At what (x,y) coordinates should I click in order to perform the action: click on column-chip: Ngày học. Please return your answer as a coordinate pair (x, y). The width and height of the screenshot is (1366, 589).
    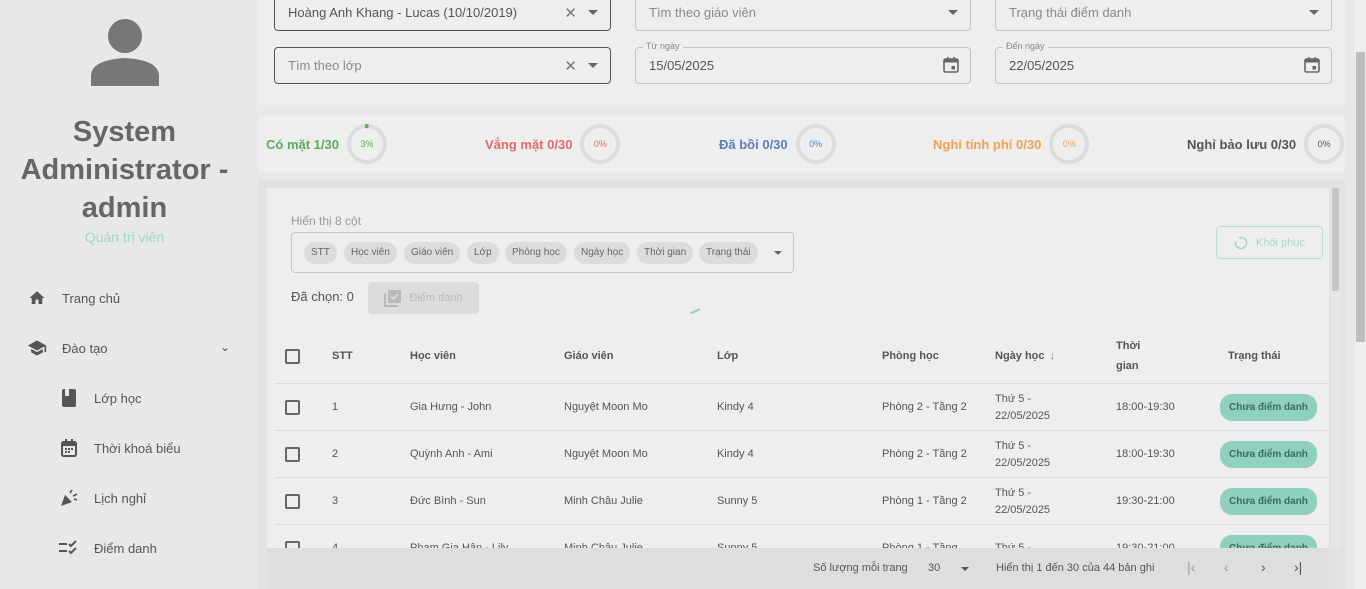
    Looking at the image, I should click on (602, 253).